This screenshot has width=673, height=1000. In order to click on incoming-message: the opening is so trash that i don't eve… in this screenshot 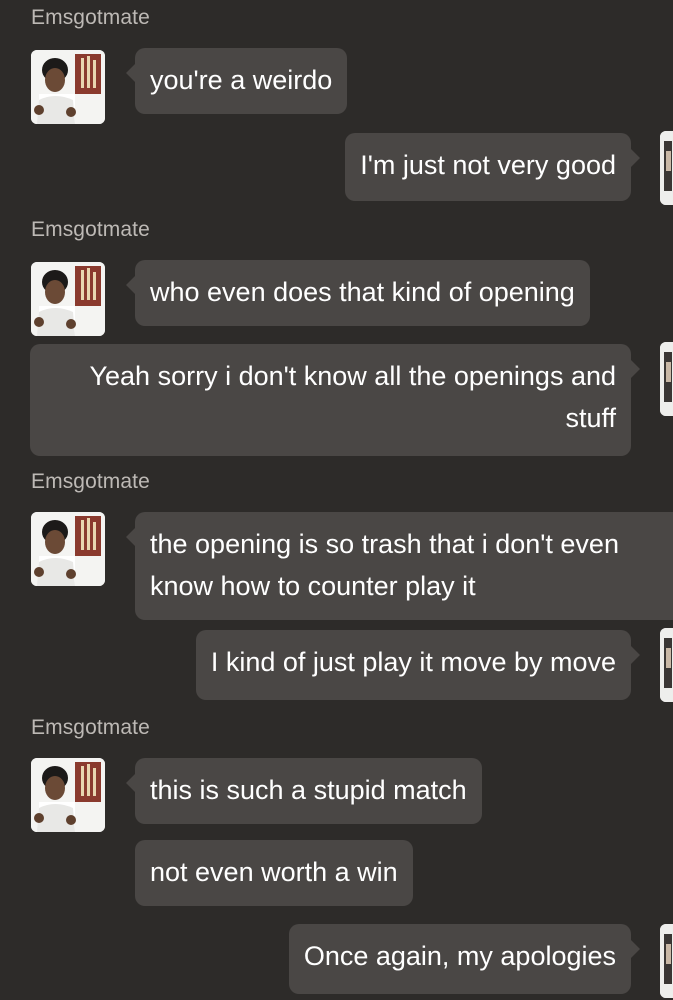, I will do `click(399, 566)`.